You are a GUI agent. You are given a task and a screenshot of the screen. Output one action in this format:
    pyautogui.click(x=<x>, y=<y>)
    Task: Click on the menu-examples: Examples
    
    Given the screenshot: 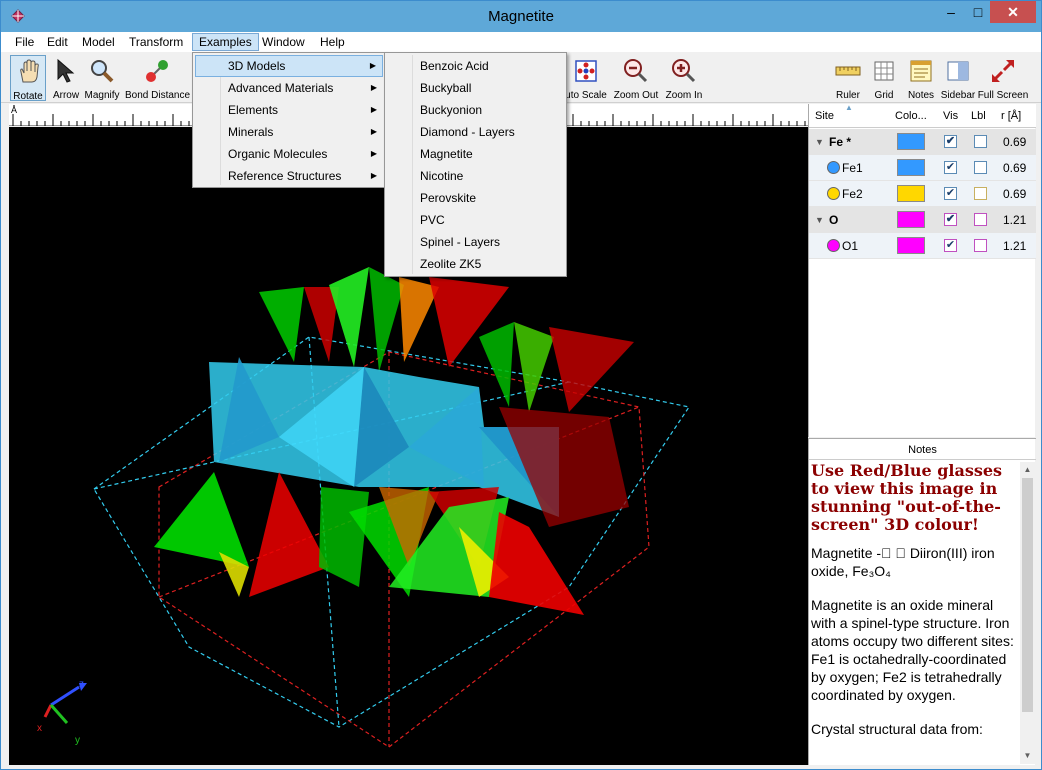 What is the action you would take?
    pyautogui.click(x=225, y=42)
    